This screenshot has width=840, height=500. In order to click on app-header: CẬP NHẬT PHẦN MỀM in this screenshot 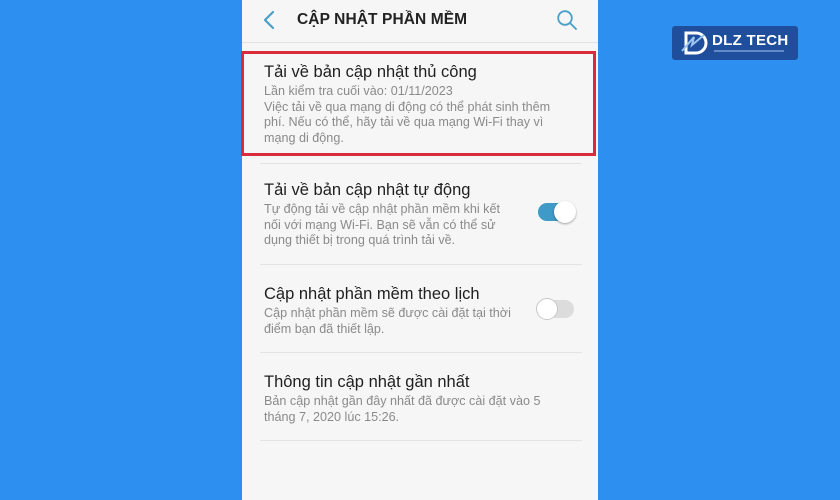, I will do `click(420, 21)`.